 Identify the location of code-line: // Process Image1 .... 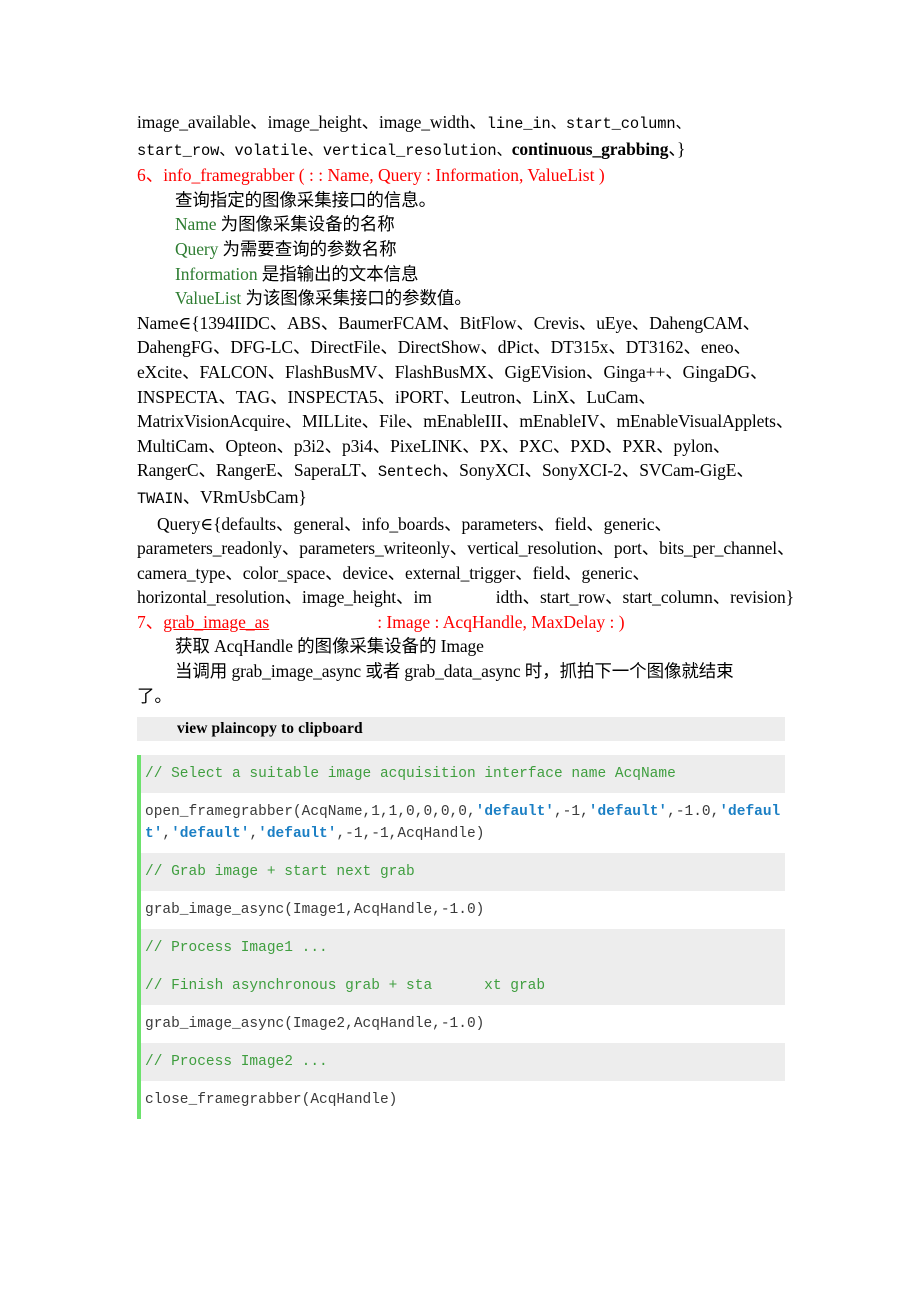
(463, 948).